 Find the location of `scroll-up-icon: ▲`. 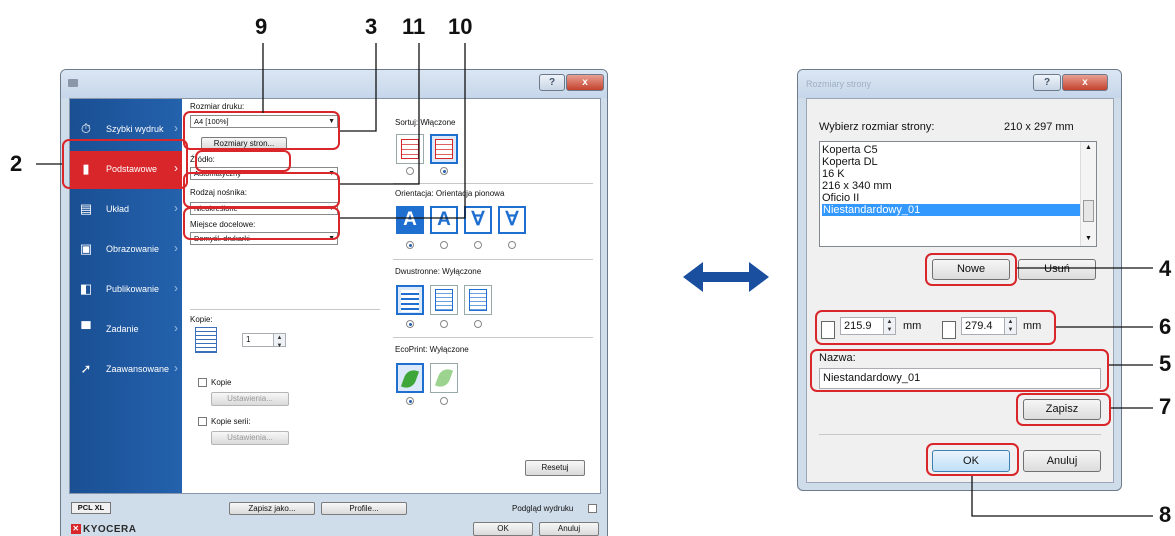

scroll-up-icon: ▲ is located at coordinates (1088, 147).